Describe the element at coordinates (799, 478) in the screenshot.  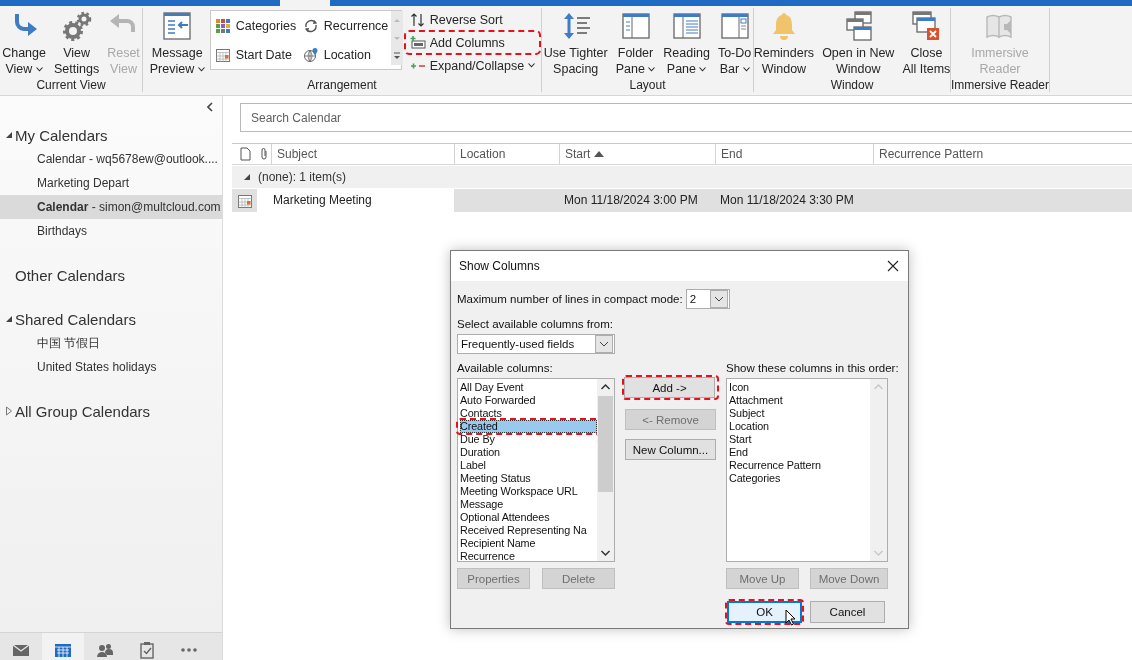
I see `list-item: Categories` at that location.